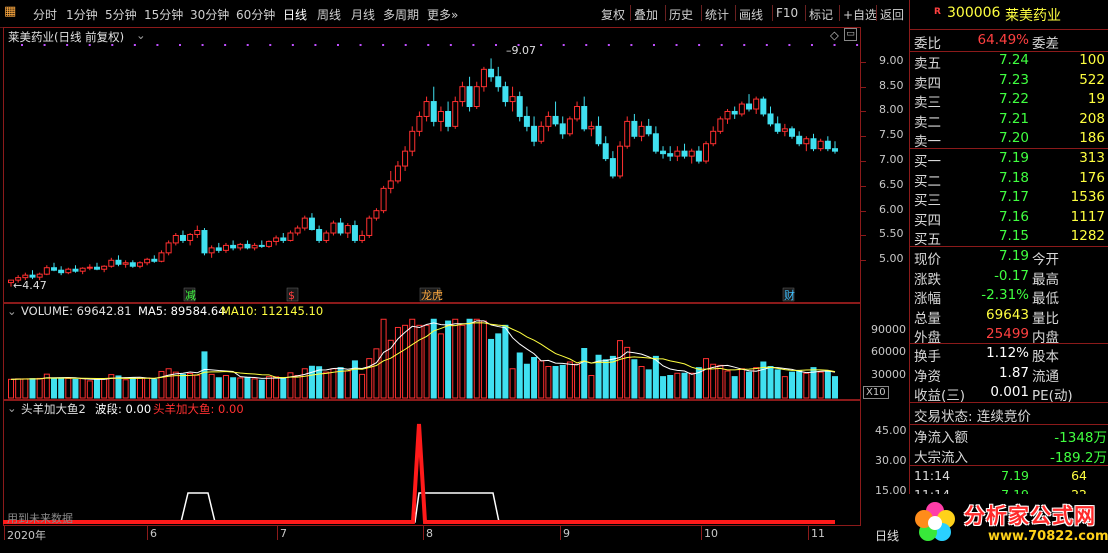 The image size is (1108, 553). Describe the element at coordinates (291, 295) in the screenshot. I see `event-marker: $` at that location.